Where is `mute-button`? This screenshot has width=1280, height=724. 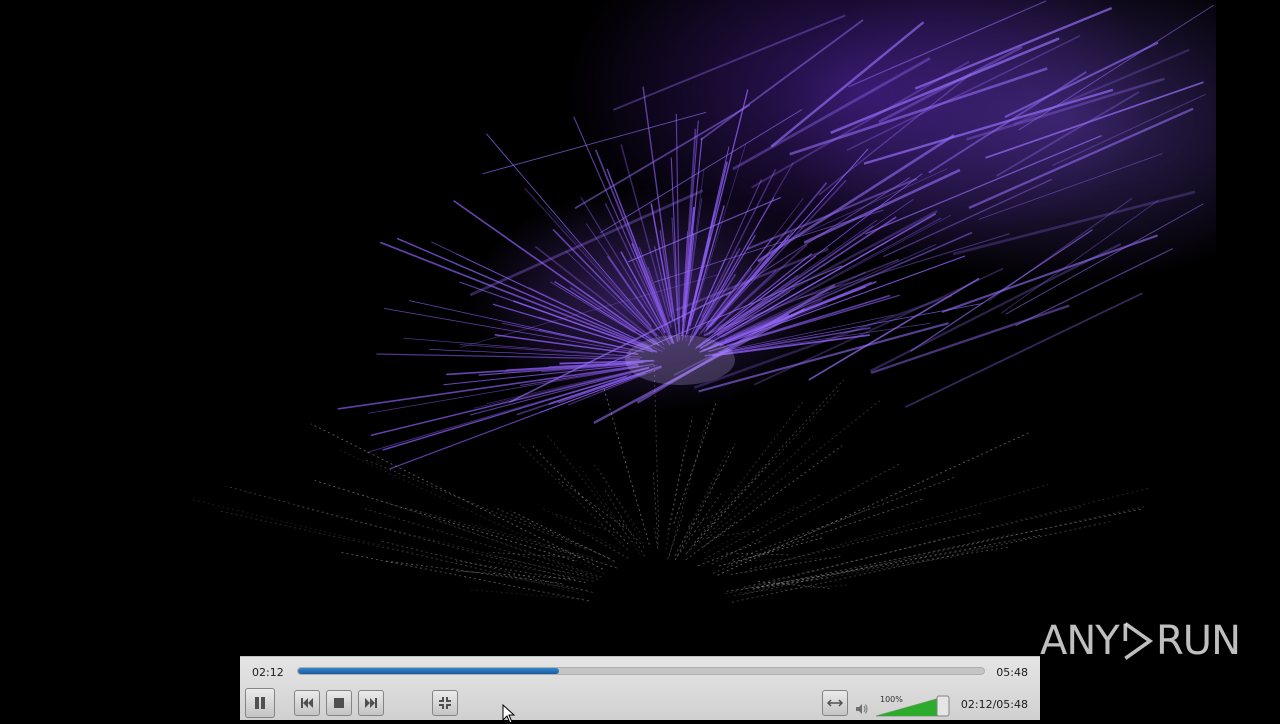 mute-button is located at coordinates (862, 709).